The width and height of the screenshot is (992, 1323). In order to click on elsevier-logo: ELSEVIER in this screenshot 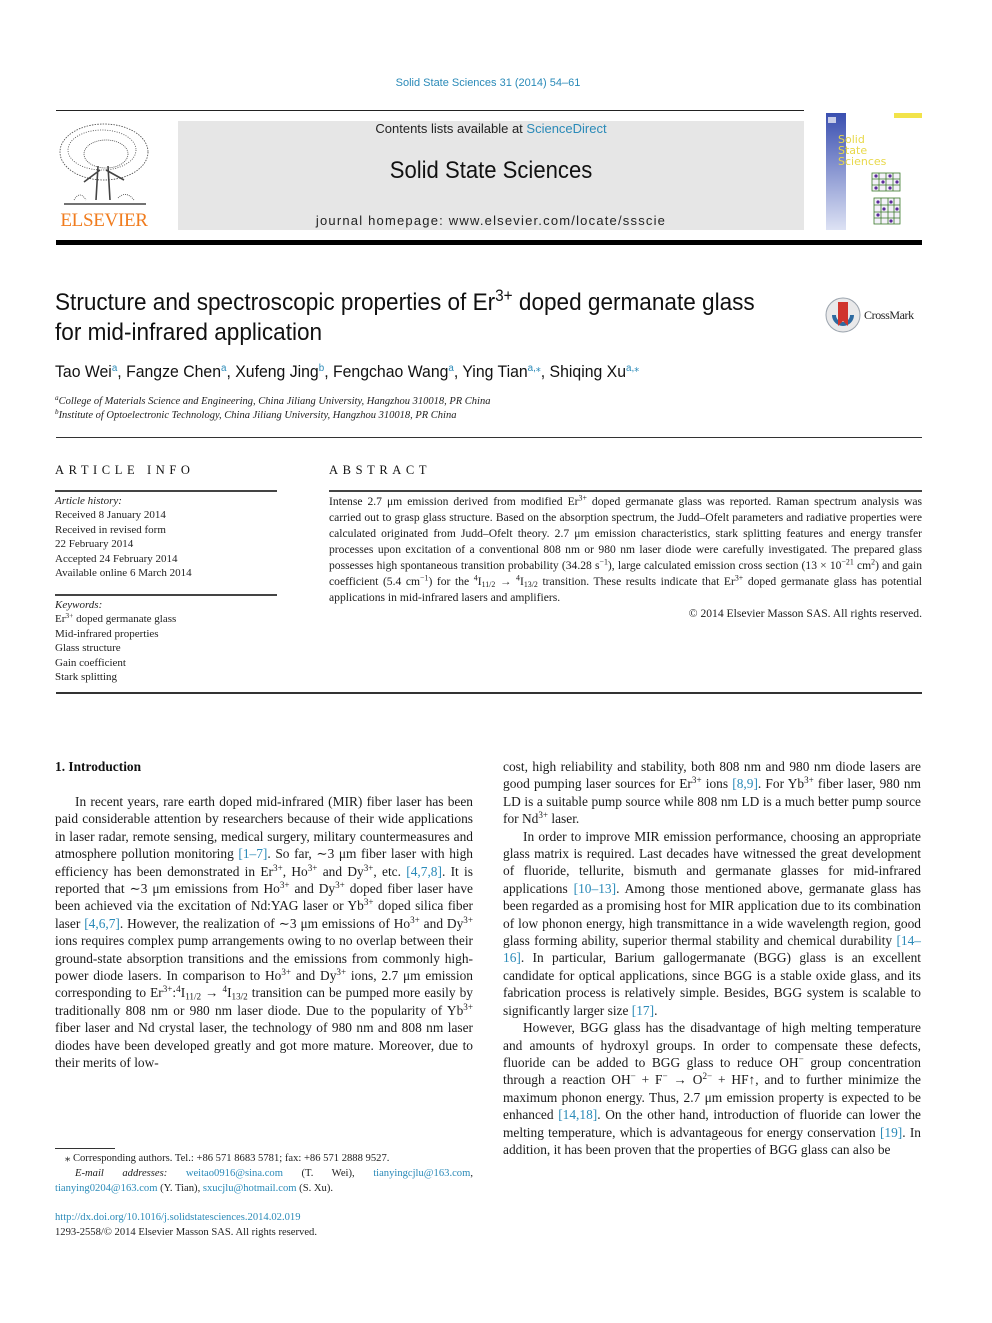, I will do `click(104, 176)`.